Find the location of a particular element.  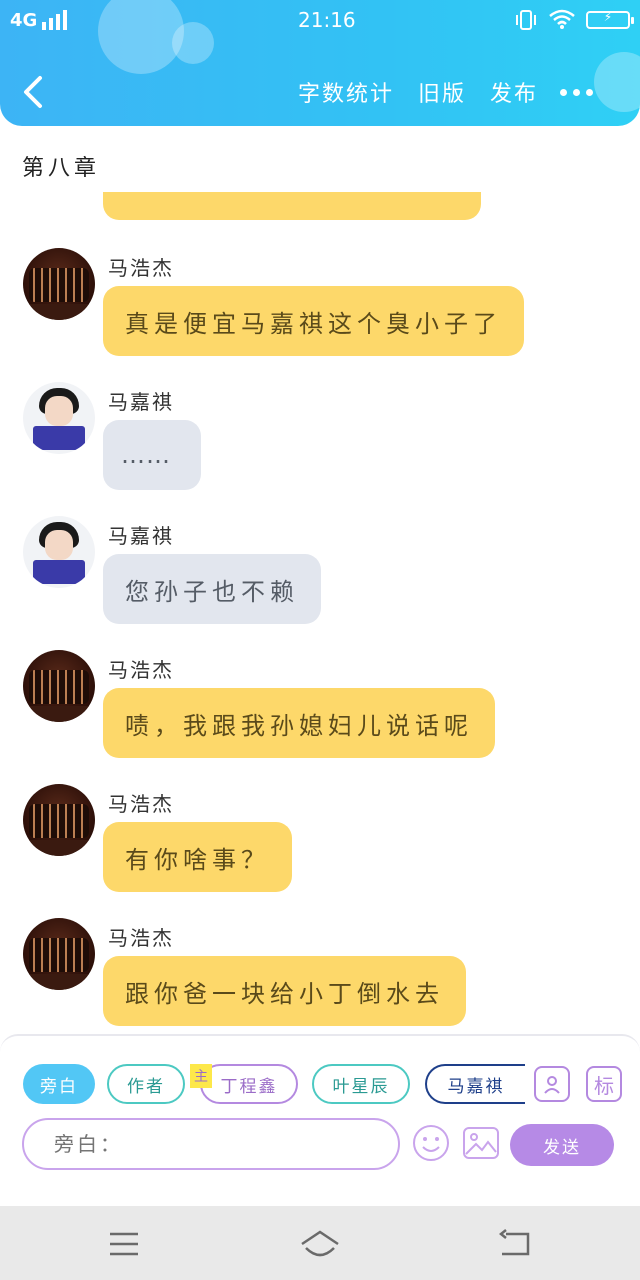

home-icon is located at coordinates (320, 1244).